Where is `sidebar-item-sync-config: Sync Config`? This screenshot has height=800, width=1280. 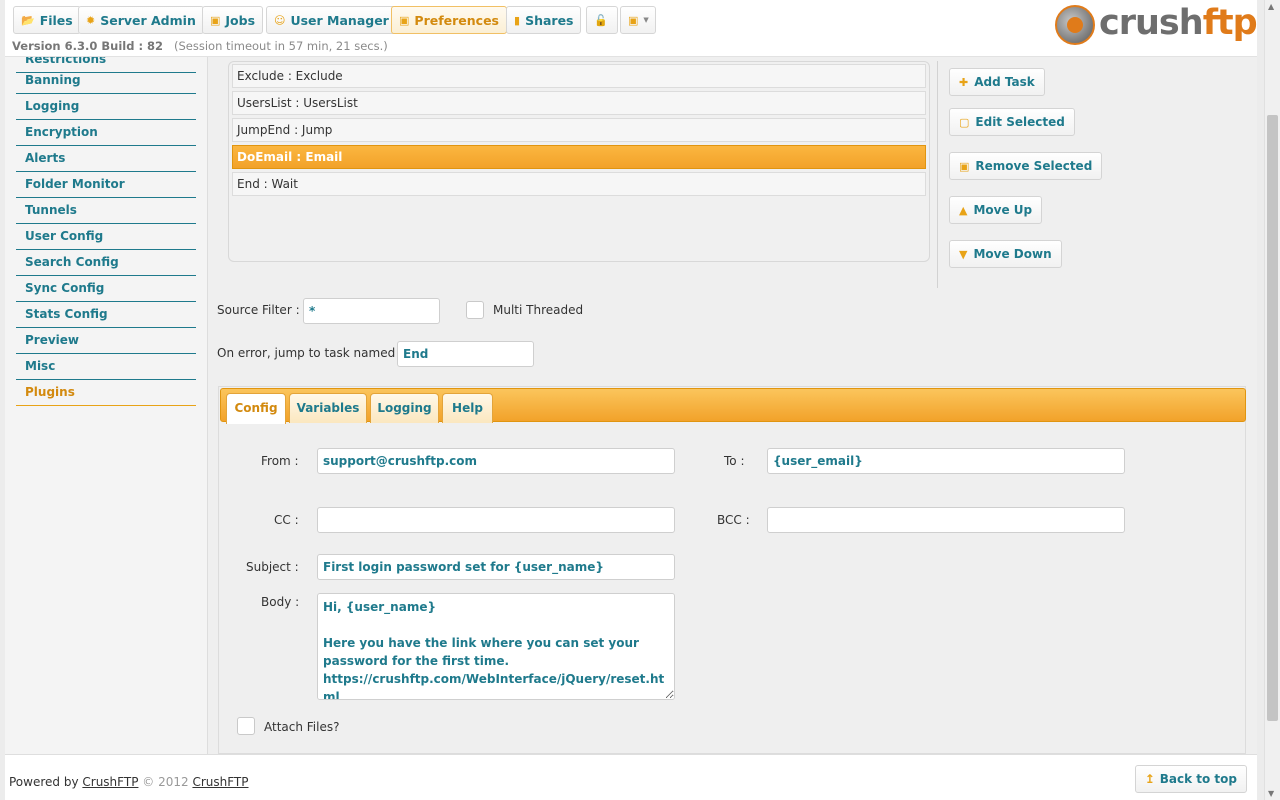
sidebar-item-sync-config: Sync Config is located at coordinates (106, 289).